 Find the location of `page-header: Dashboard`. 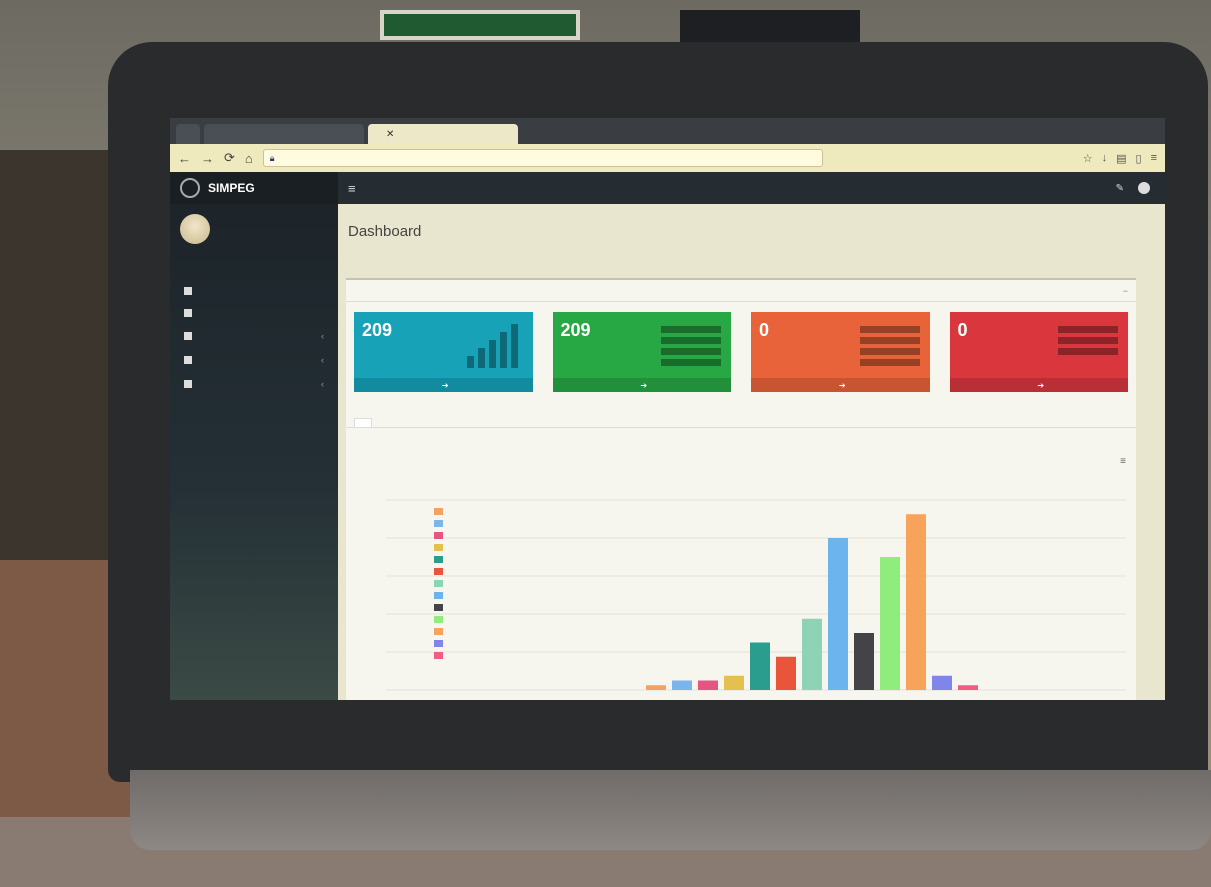

page-header: Dashboard is located at coordinates (751, 231).